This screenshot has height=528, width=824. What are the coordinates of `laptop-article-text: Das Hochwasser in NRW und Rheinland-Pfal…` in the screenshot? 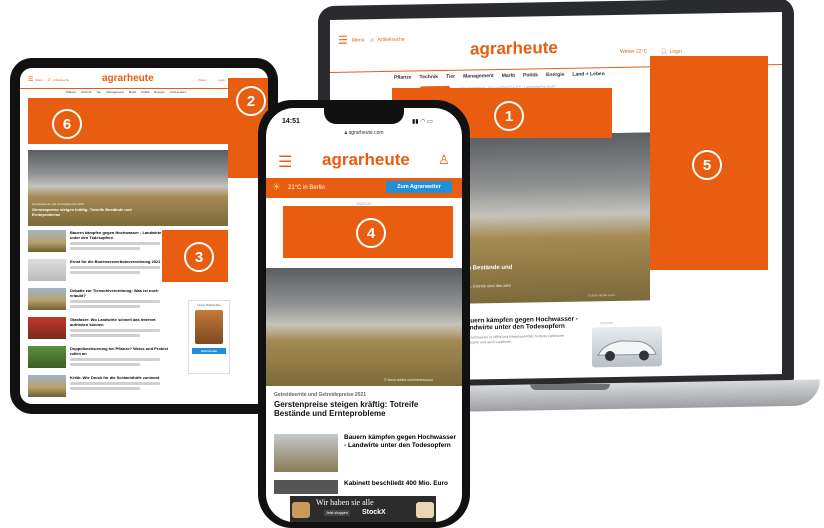 It's located at (513, 339).